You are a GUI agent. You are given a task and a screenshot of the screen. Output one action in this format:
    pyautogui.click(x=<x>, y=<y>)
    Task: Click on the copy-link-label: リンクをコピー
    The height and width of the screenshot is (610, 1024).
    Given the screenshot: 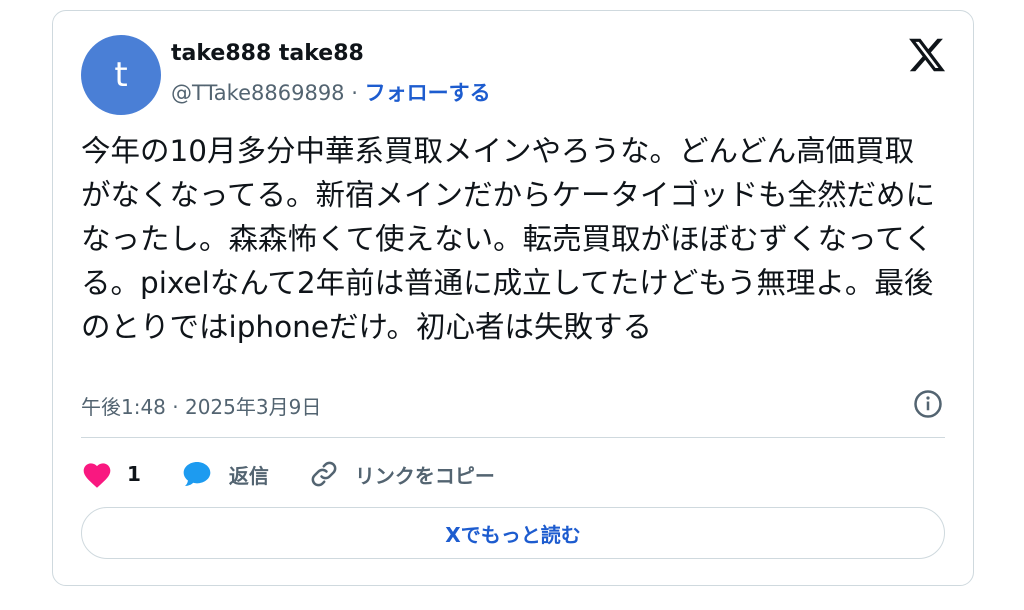 What is the action you would take?
    pyautogui.click(x=424, y=475)
    